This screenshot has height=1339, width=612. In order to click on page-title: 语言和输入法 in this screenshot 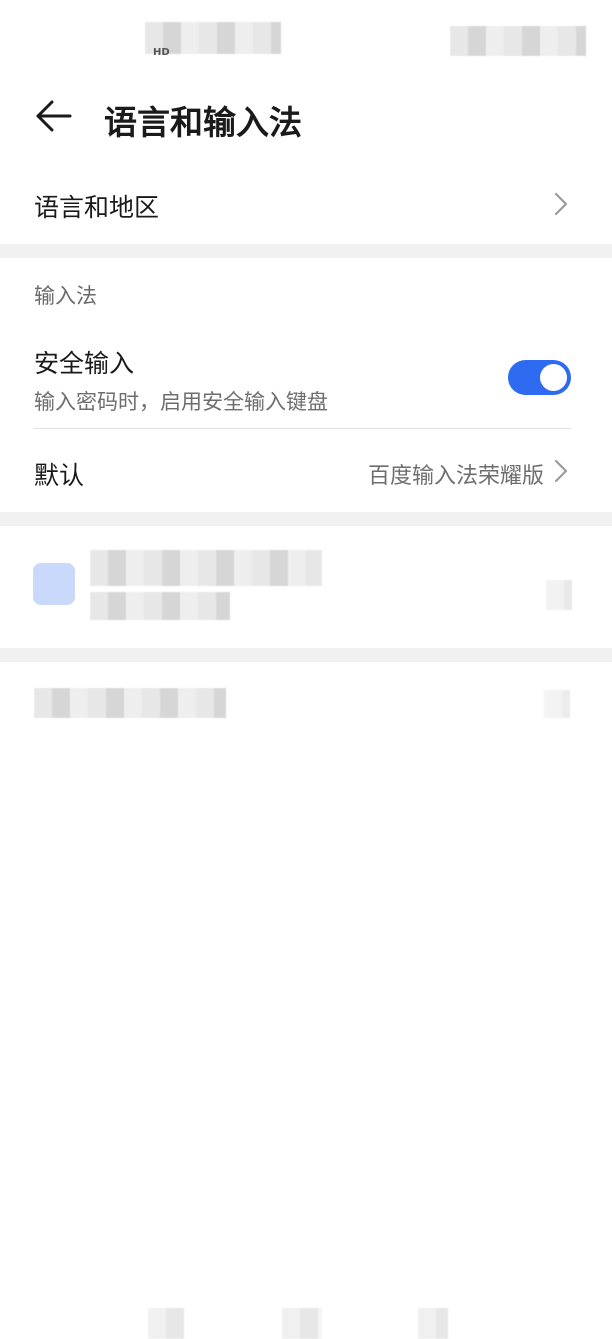, I will do `click(203, 122)`.